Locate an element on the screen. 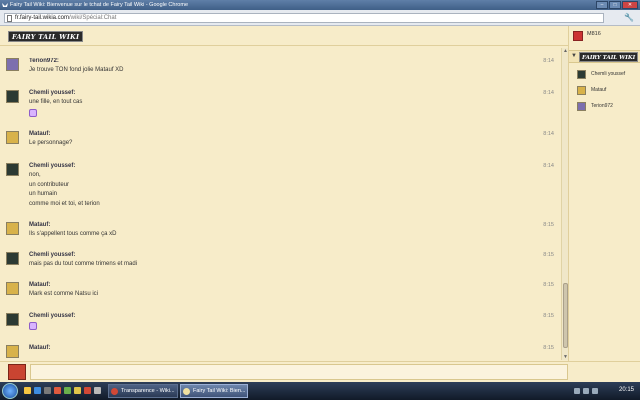 The image size is (640, 400). message-author: Terion972: is located at coordinates (44, 61).